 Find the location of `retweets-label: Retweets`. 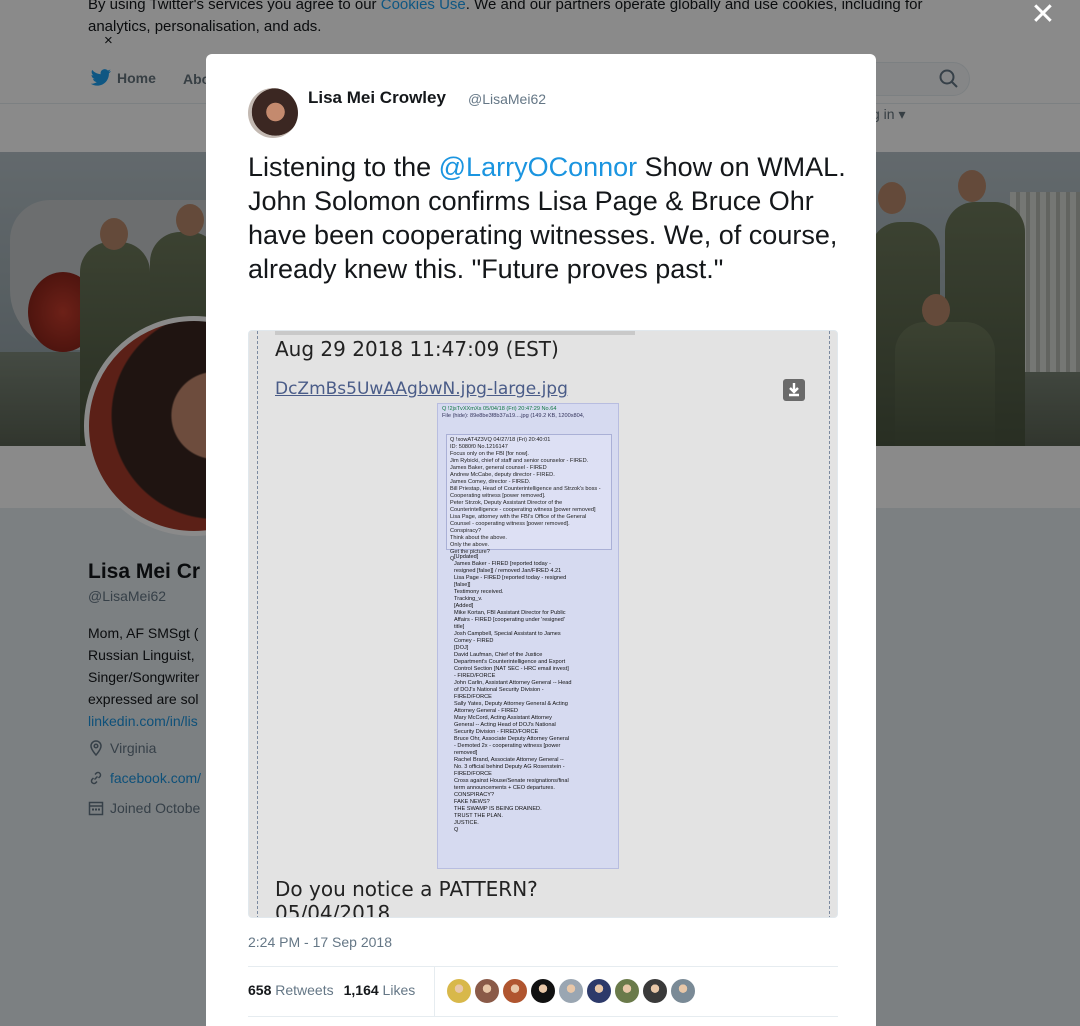

retweets-label: Retweets is located at coordinates (304, 990).